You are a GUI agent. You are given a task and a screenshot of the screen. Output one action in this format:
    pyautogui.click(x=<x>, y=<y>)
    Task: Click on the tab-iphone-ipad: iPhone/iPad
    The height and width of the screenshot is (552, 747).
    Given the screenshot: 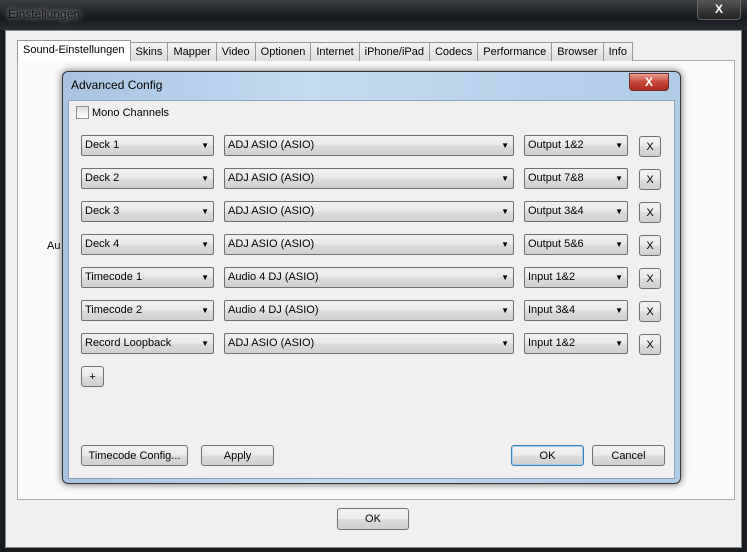 What is the action you would take?
    pyautogui.click(x=394, y=51)
    